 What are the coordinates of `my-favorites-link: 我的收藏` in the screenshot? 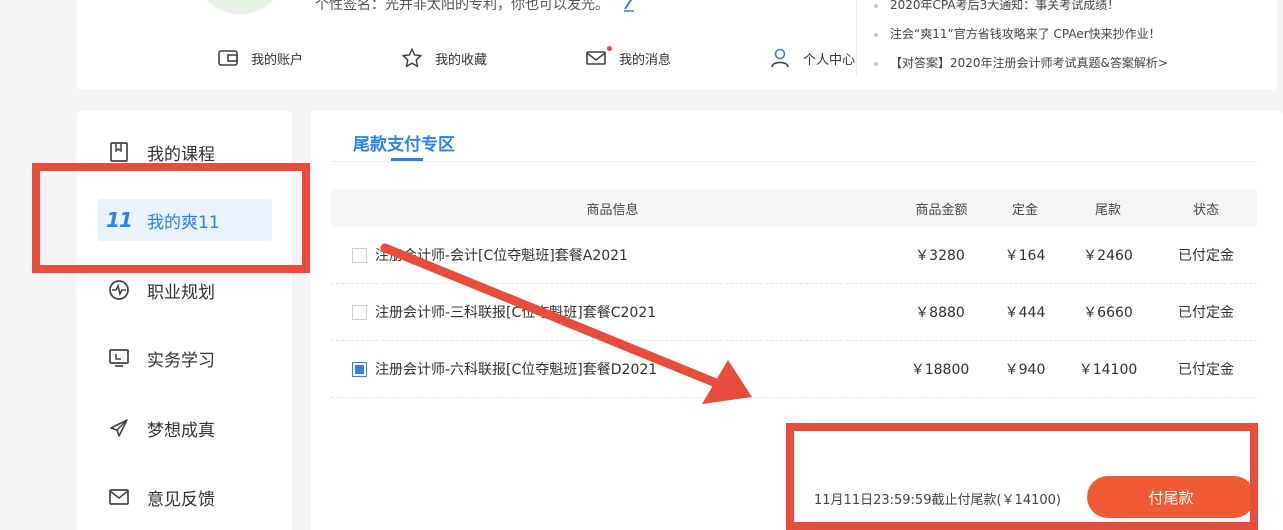 It's located at (444, 58).